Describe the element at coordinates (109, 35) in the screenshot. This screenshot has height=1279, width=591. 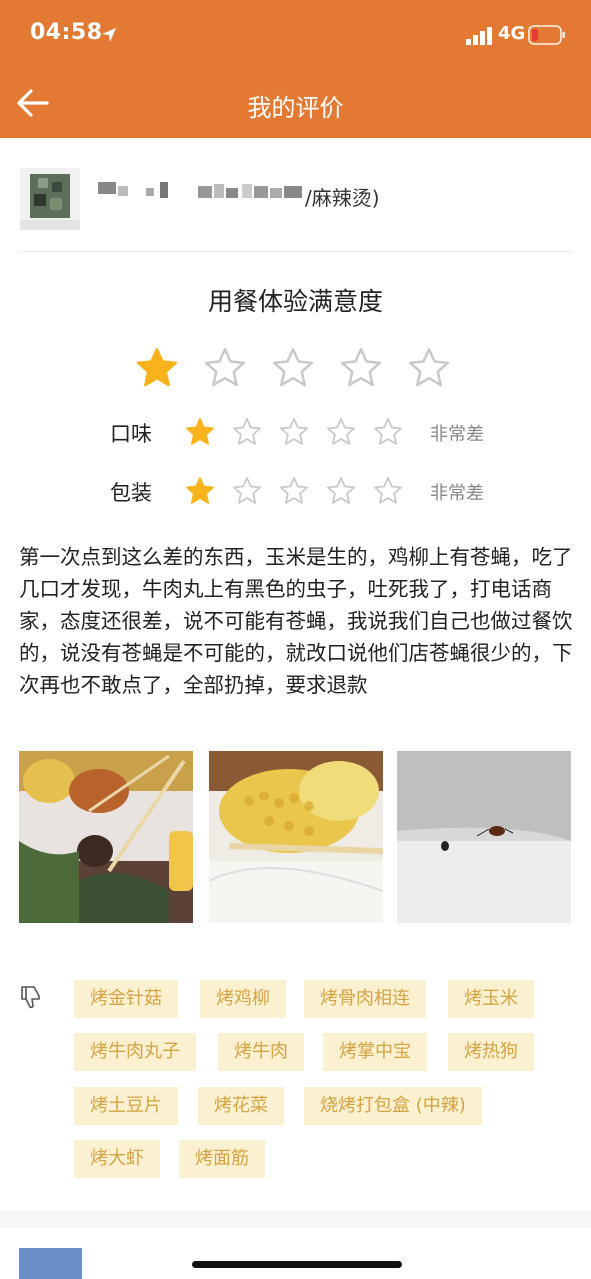
I see `location-arrow-icon` at that location.